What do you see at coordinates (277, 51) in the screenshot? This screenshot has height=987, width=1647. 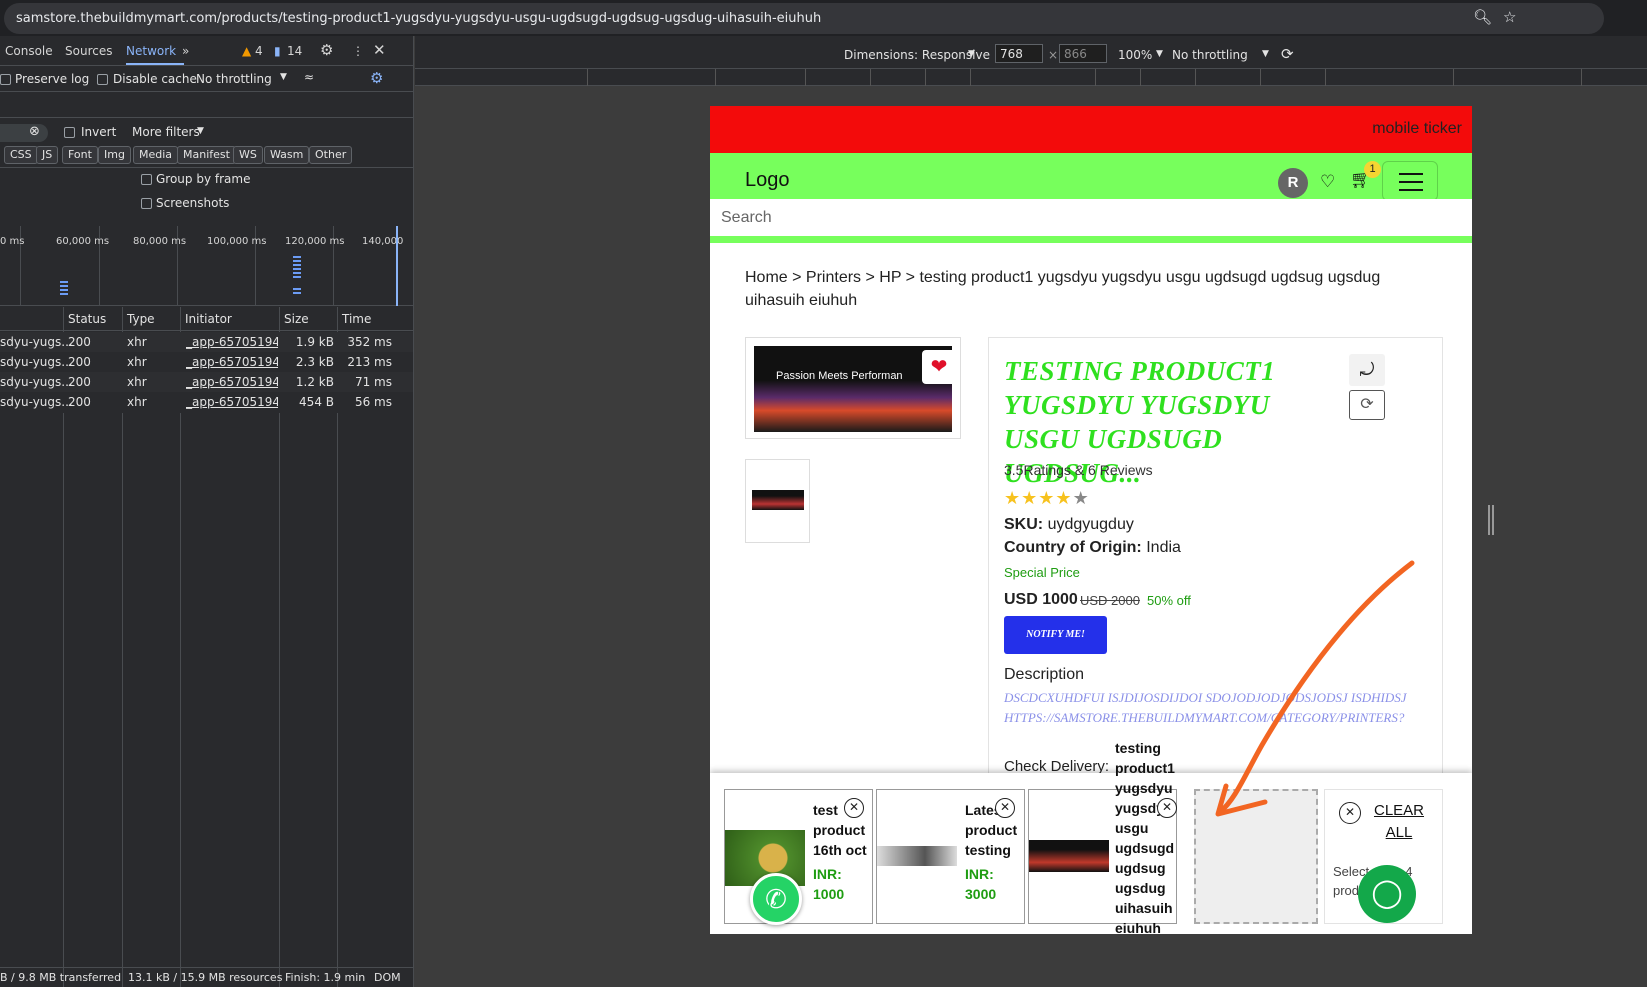 I see `messages-icon: ▮` at bounding box center [277, 51].